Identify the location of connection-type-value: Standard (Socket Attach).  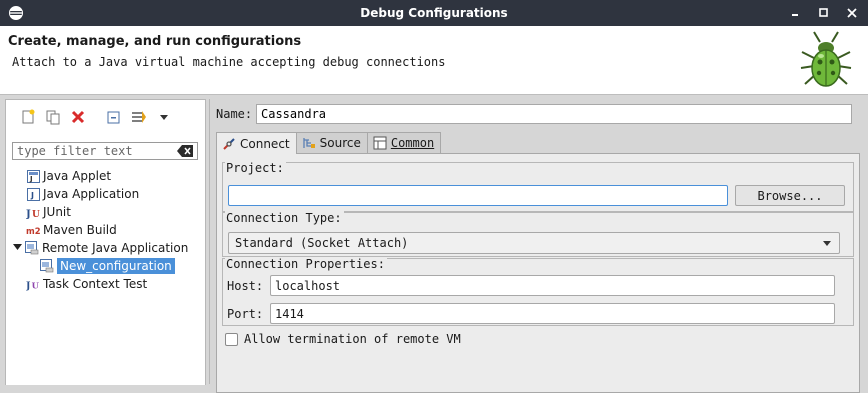
(322, 243).